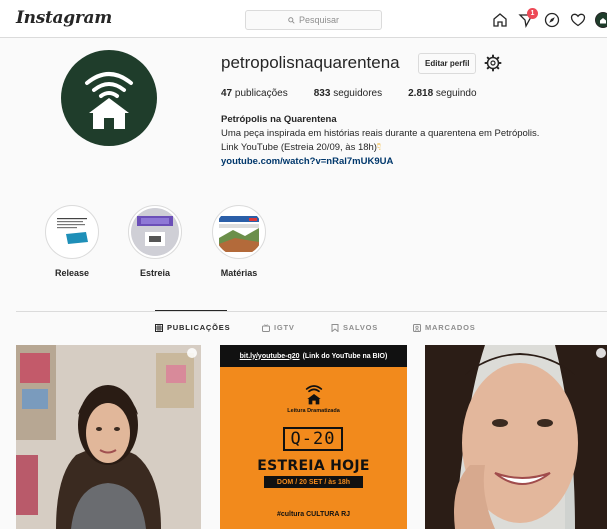 This screenshot has height=529, width=607. What do you see at coordinates (442, 93) in the screenshot?
I see `following-count: 2.818 seguindo` at bounding box center [442, 93].